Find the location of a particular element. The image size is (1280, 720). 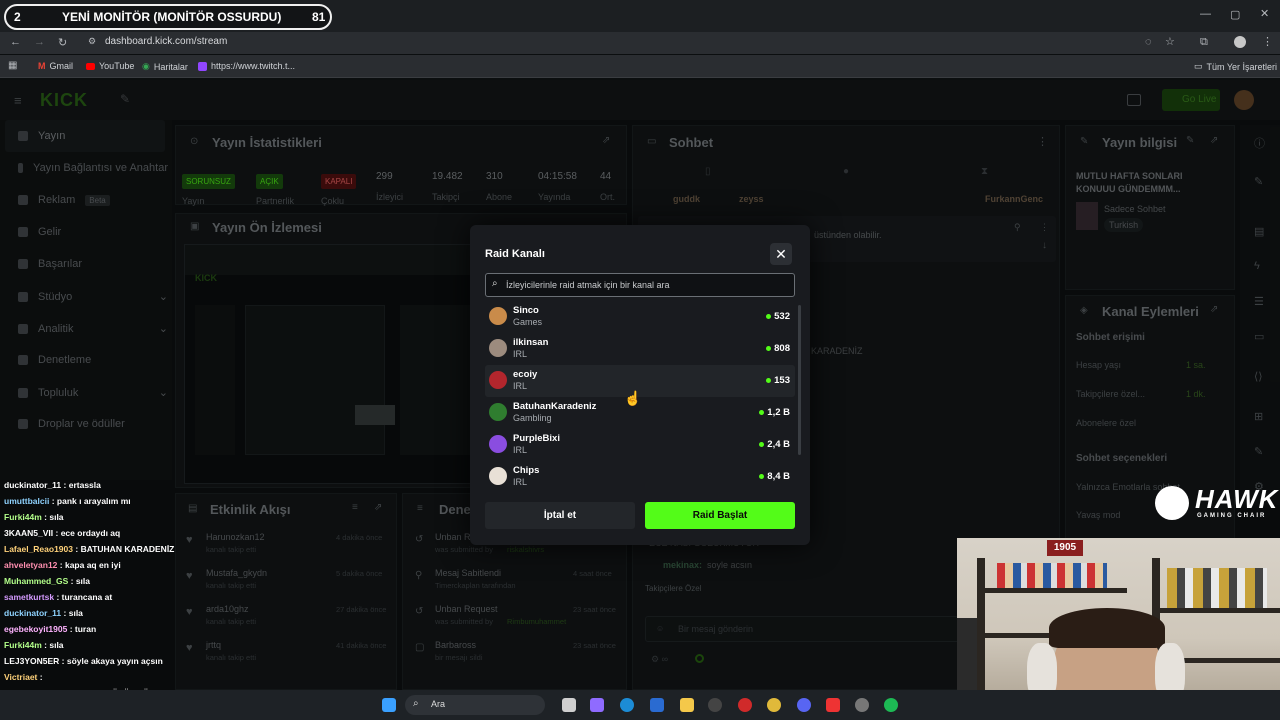

site-info-icon: ⚙ is located at coordinates (92, 41).